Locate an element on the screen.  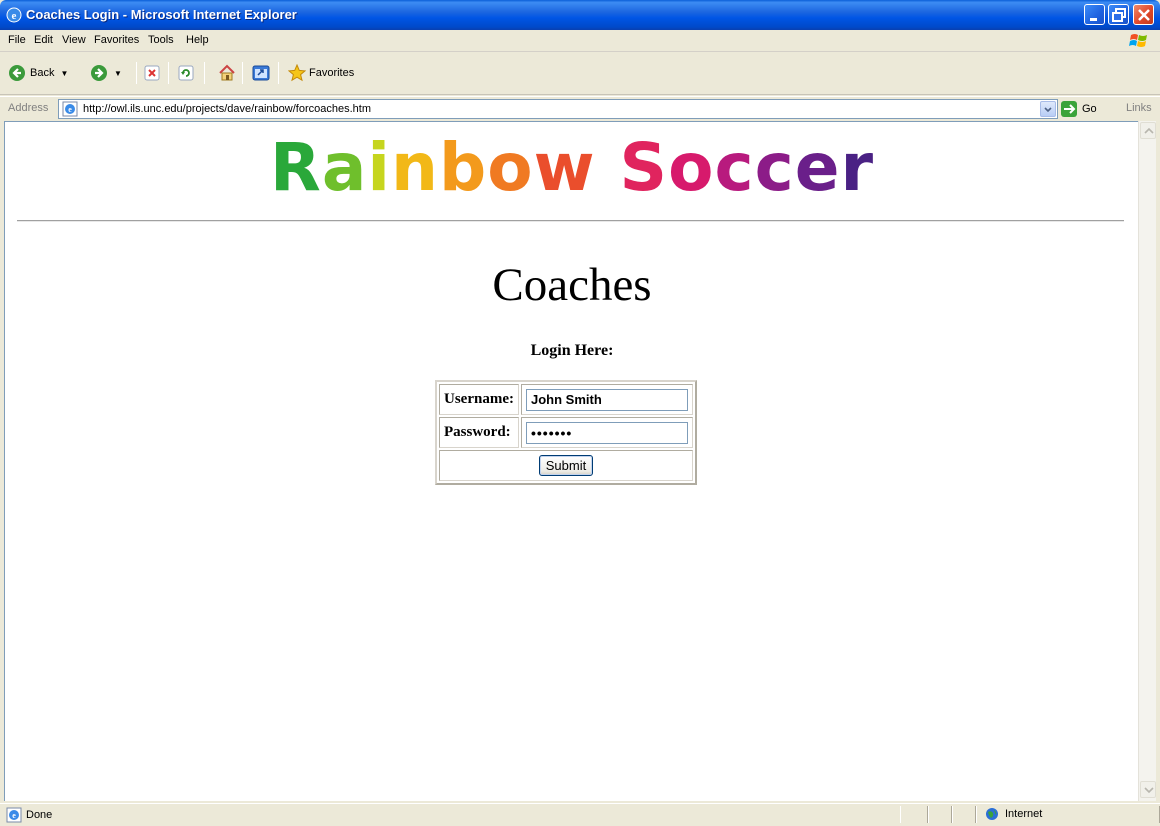
menu-file: File is located at coordinates (17, 40).